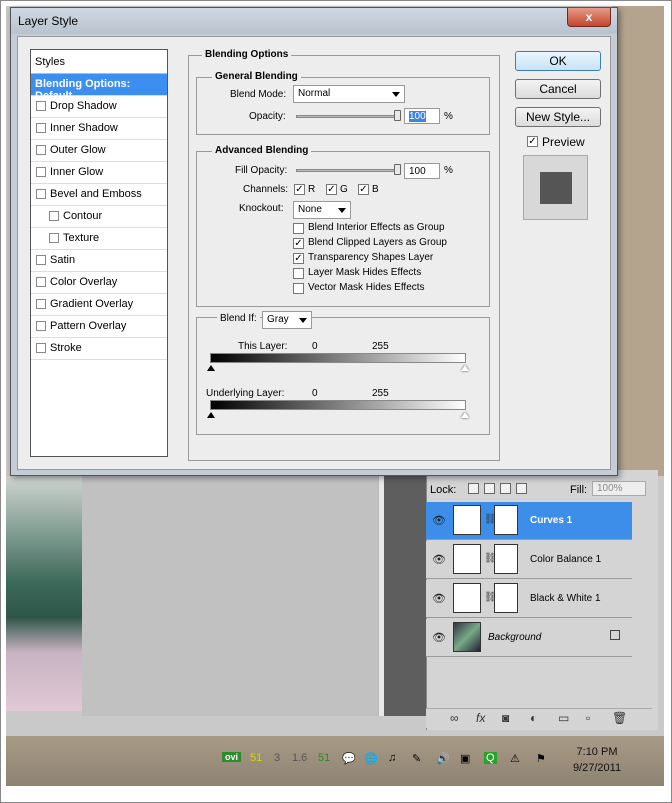 This screenshot has height=803, width=672. I want to click on this-layer-black-slider, so click(211, 368).